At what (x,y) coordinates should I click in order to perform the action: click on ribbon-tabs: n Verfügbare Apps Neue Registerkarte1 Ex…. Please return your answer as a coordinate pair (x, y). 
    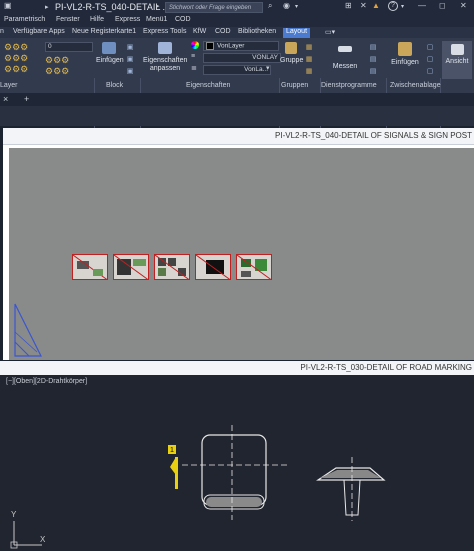
    Looking at the image, I should click on (237, 32).